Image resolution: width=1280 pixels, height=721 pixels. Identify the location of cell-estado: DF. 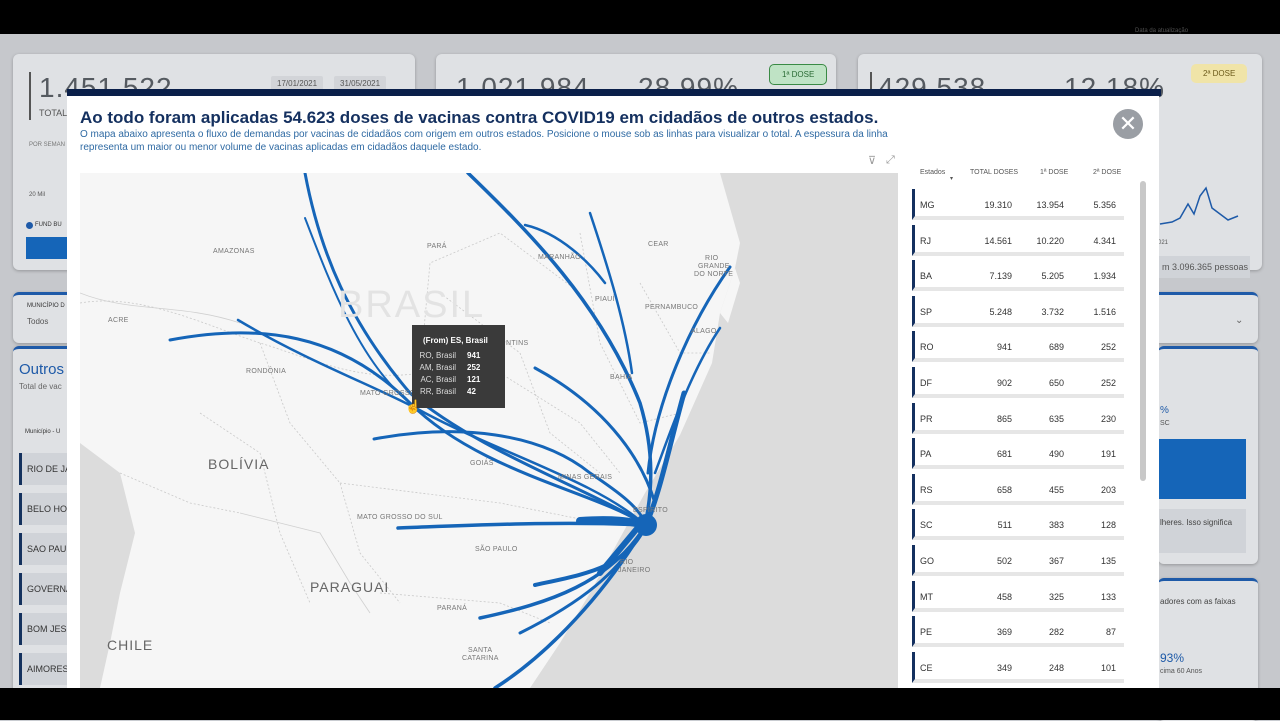
(926, 383).